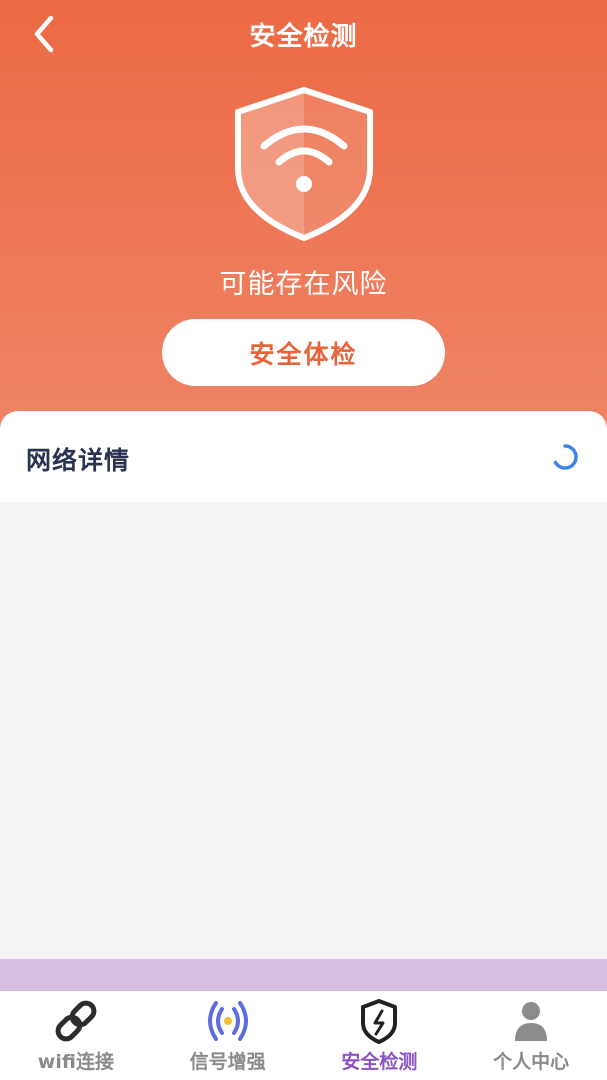 Image resolution: width=607 pixels, height=1080 pixels. Describe the element at coordinates (304, 164) in the screenshot. I see `wifi-shield-icon` at that location.